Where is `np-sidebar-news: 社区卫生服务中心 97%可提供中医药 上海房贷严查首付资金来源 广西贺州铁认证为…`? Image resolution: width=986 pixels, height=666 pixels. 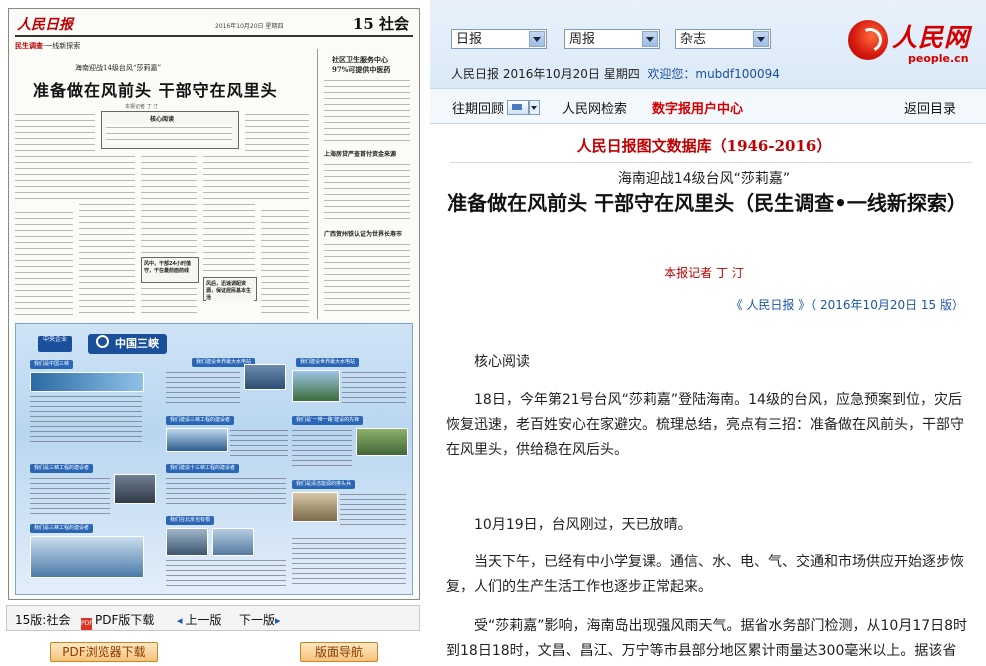 np-sidebar-news: 社区卫生服务中心 97%可提供中医药 上海房贷严查首付资金来源 广西贺州铁认证为… is located at coordinates (365, 184).